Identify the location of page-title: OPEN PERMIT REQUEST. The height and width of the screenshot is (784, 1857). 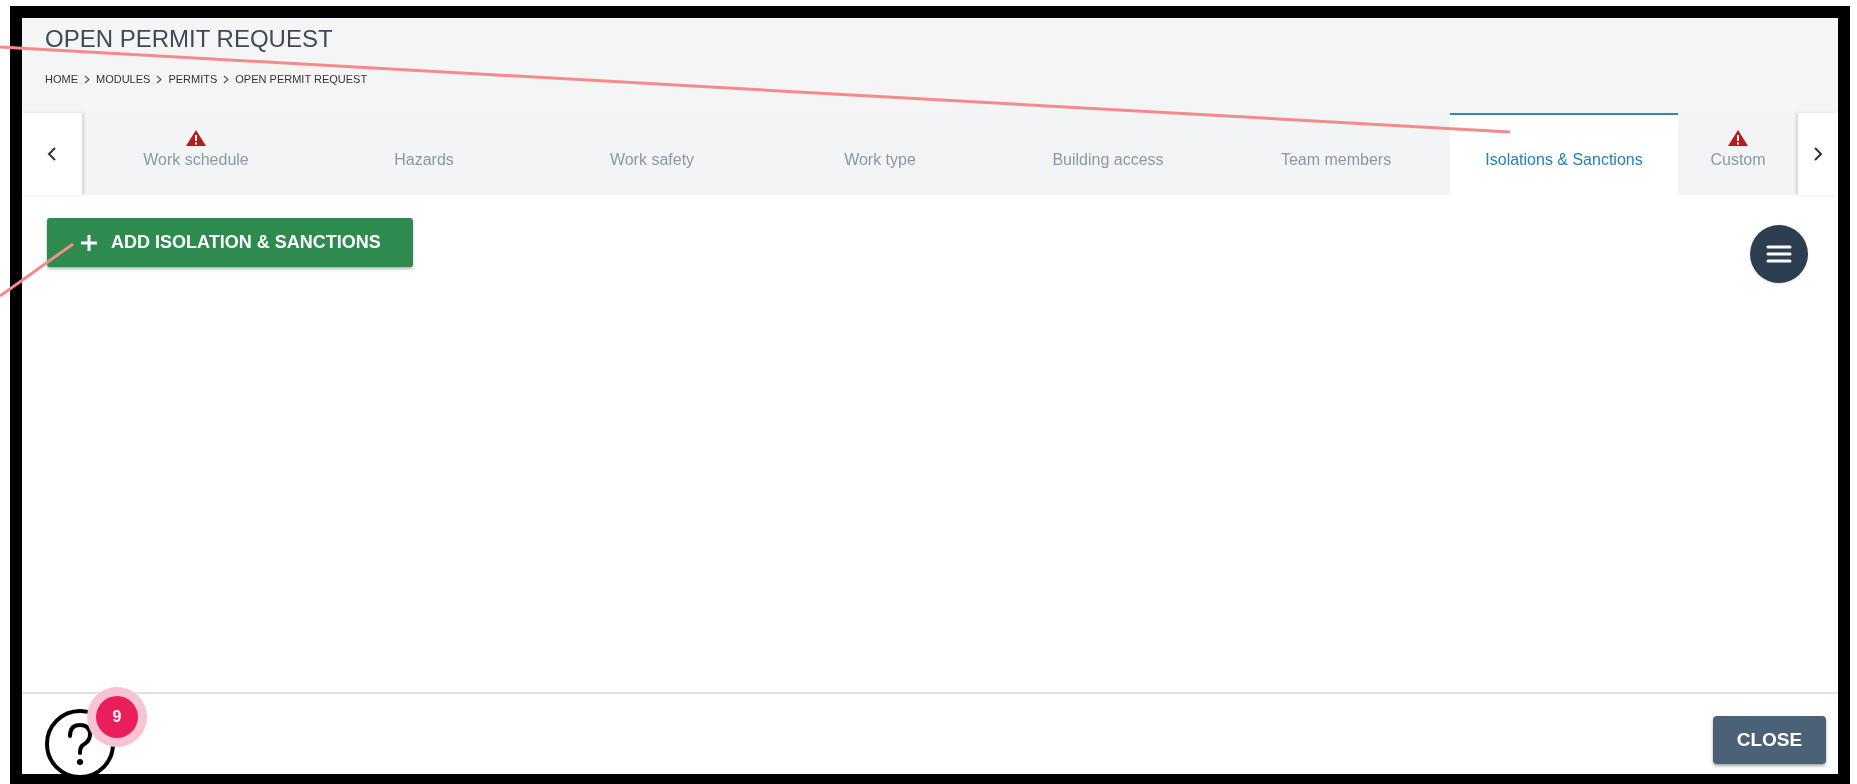
(189, 39).